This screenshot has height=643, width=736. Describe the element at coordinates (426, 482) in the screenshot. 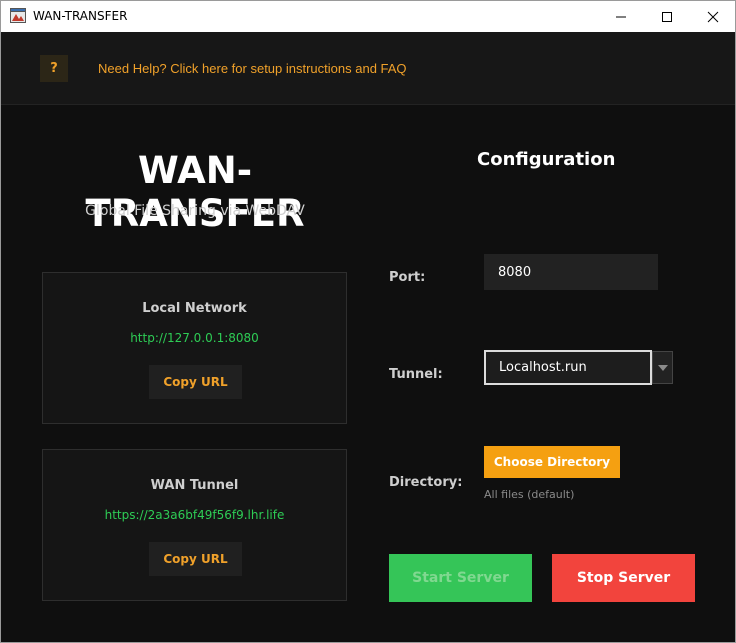

I see `directory-label: Directory:` at that location.